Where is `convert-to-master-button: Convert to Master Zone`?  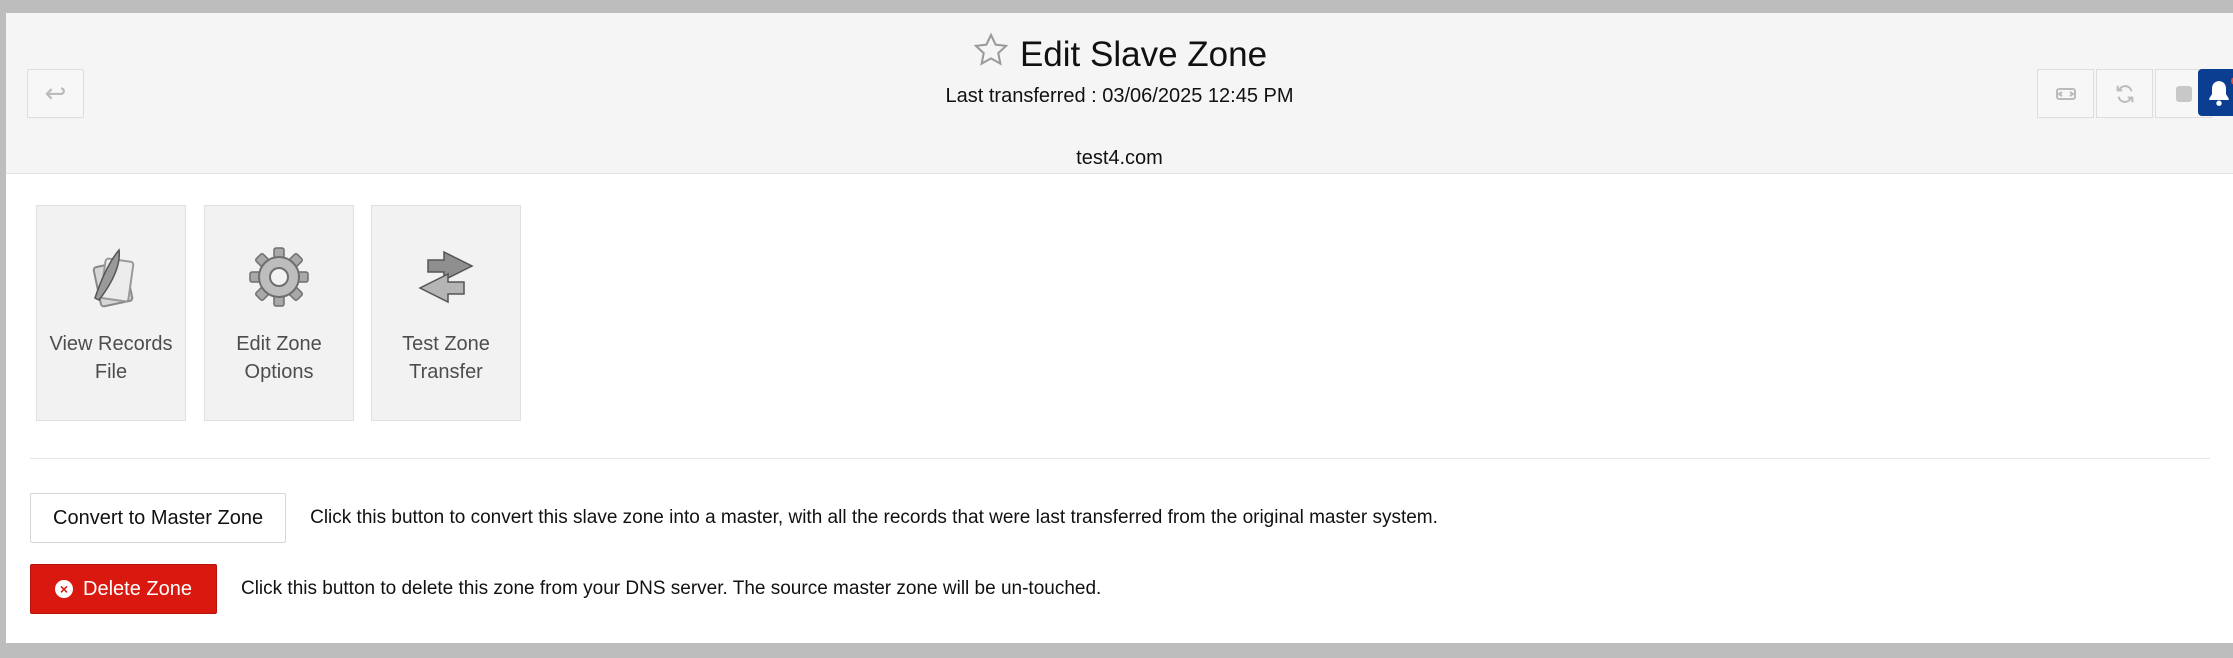 convert-to-master-button: Convert to Master Zone is located at coordinates (158, 518).